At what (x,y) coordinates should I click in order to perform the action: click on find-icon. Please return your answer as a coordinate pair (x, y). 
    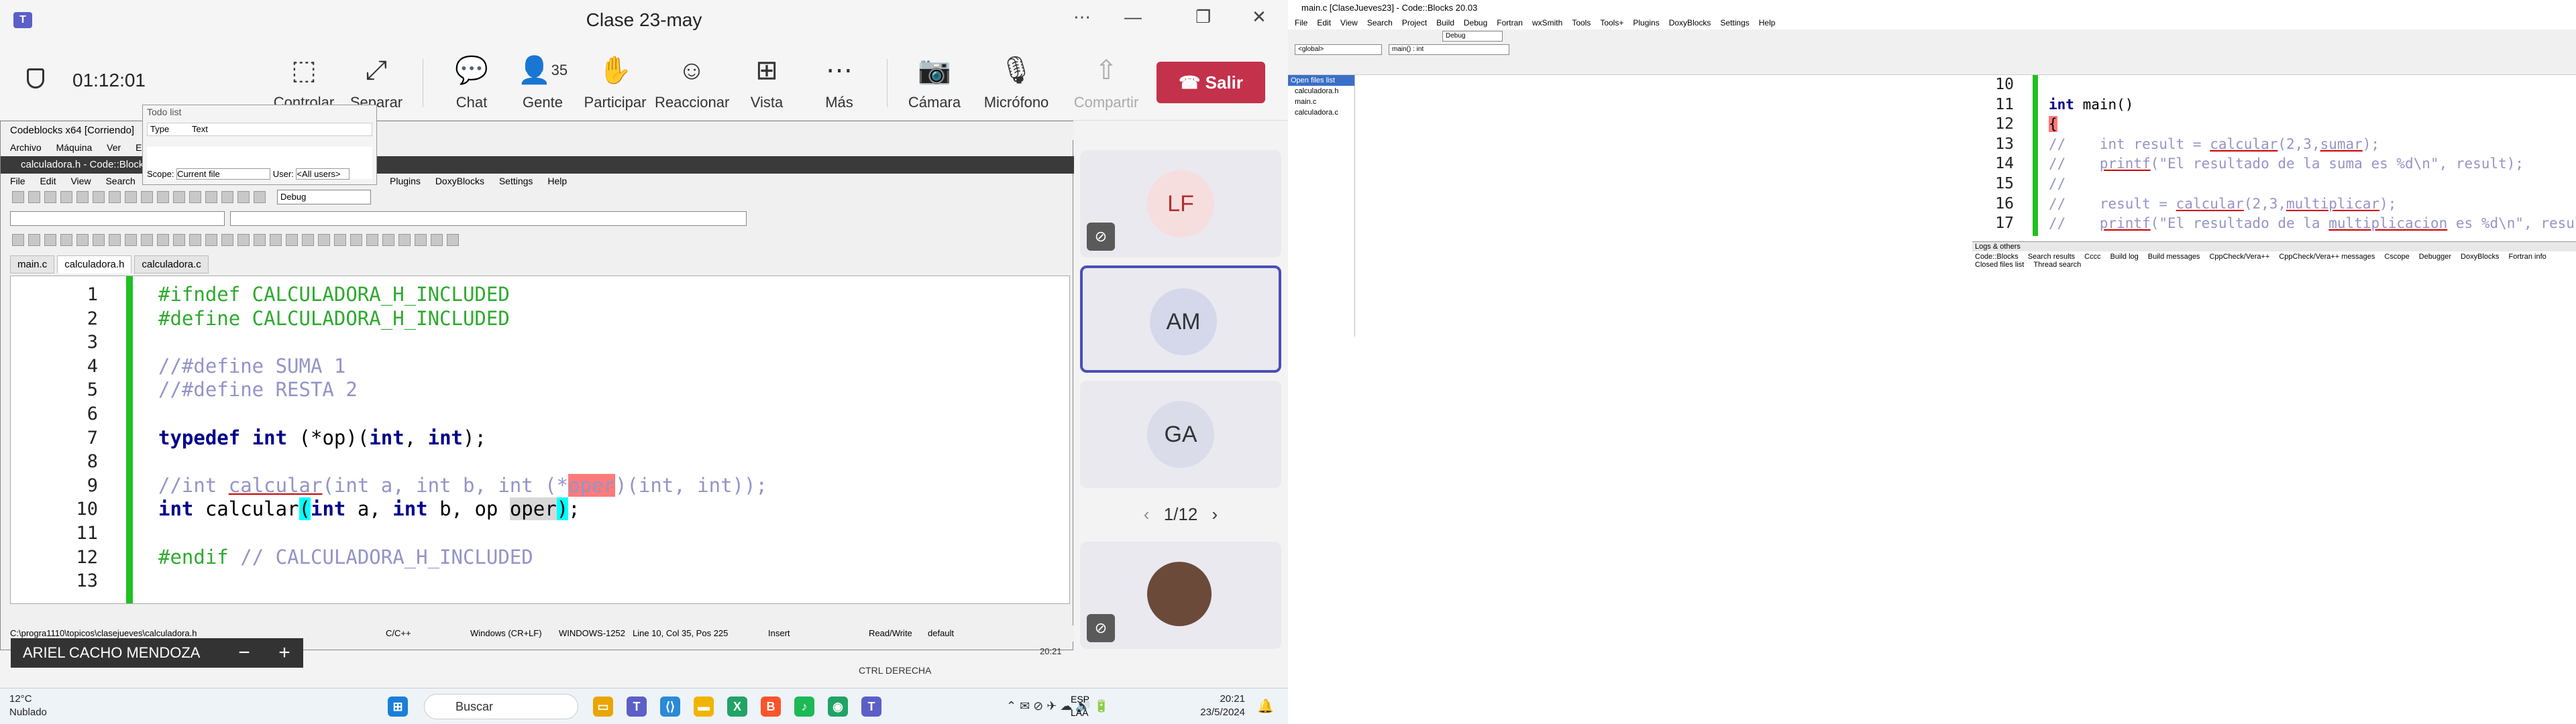
    Looking at the image, I should click on (163, 197).